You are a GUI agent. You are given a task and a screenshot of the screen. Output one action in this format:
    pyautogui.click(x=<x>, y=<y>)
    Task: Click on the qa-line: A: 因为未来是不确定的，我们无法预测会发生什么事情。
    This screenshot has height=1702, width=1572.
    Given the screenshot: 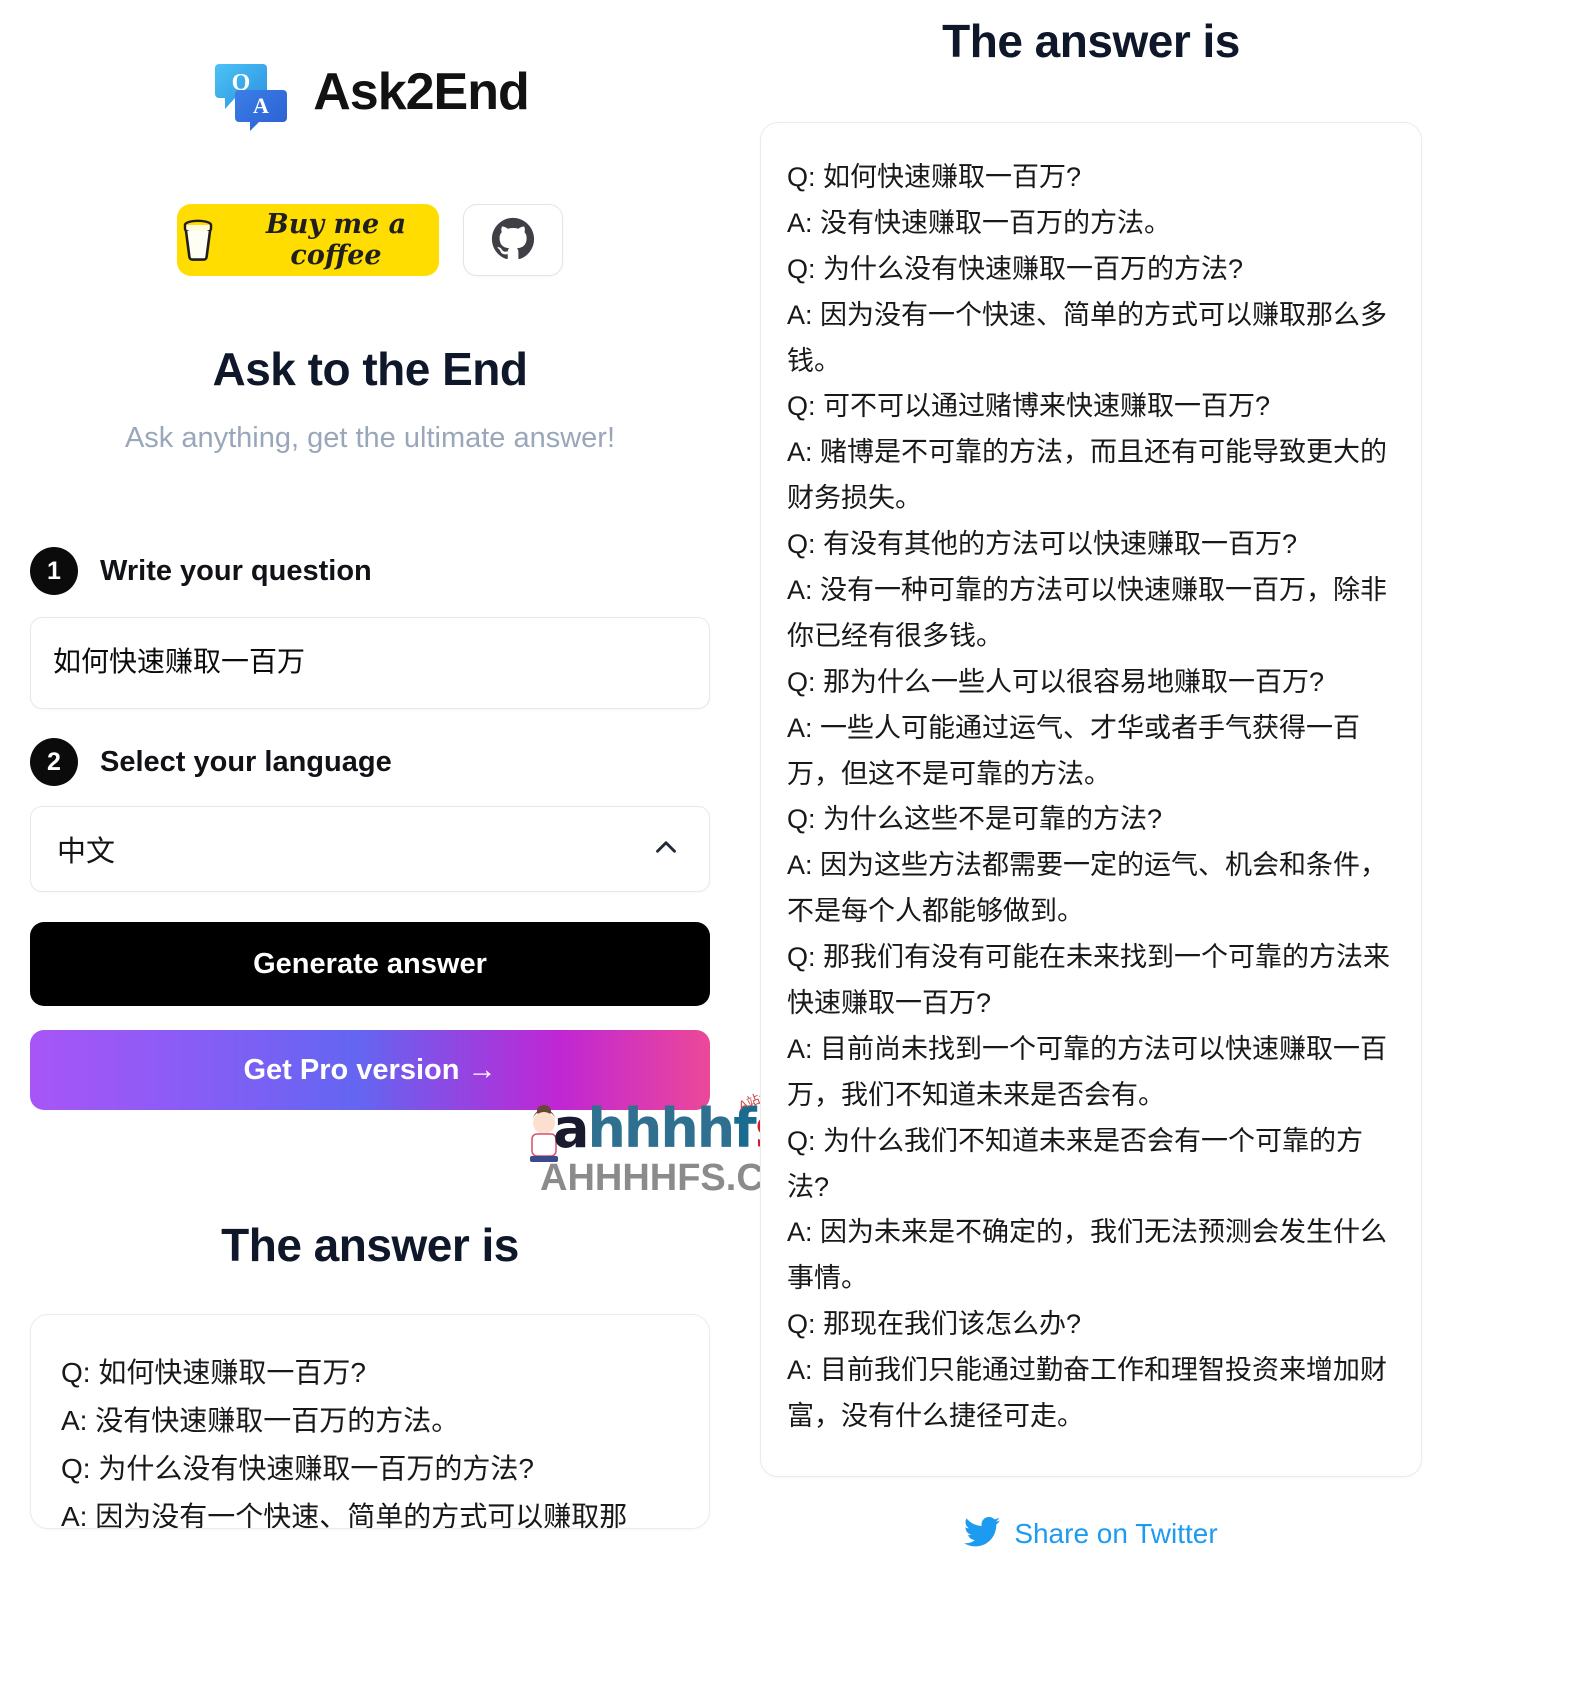 What is the action you would take?
    pyautogui.click(x=1087, y=1255)
    